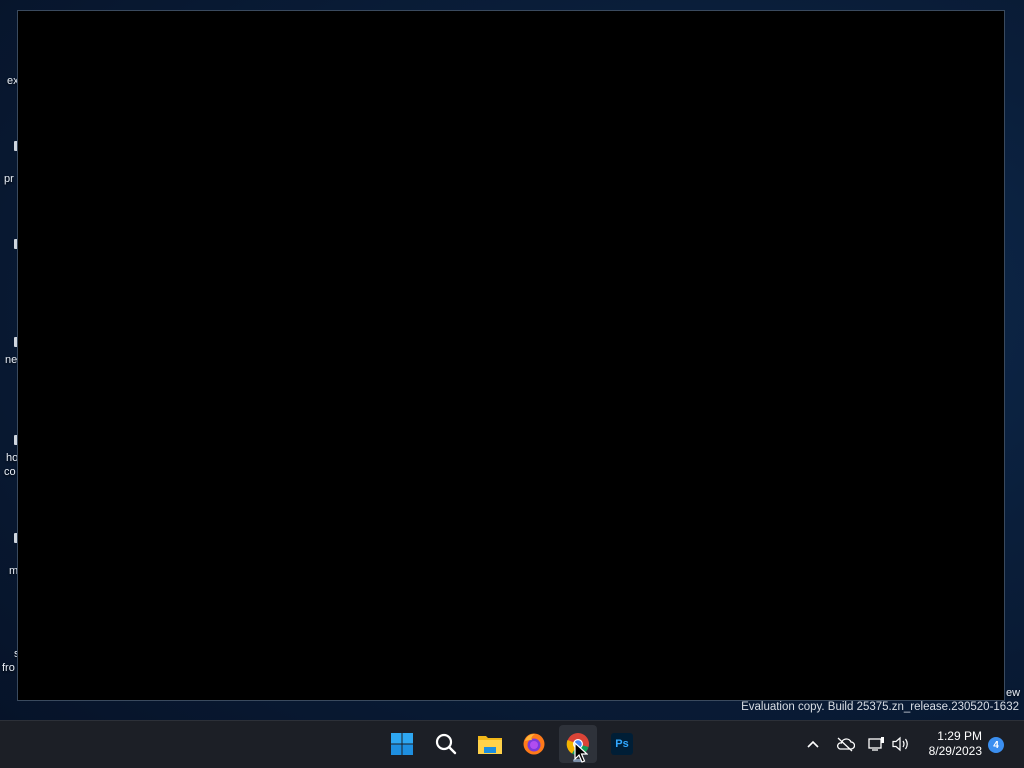  What do you see at coordinates (8, 668) in the screenshot?
I see `desktop-icon-label: fro` at bounding box center [8, 668].